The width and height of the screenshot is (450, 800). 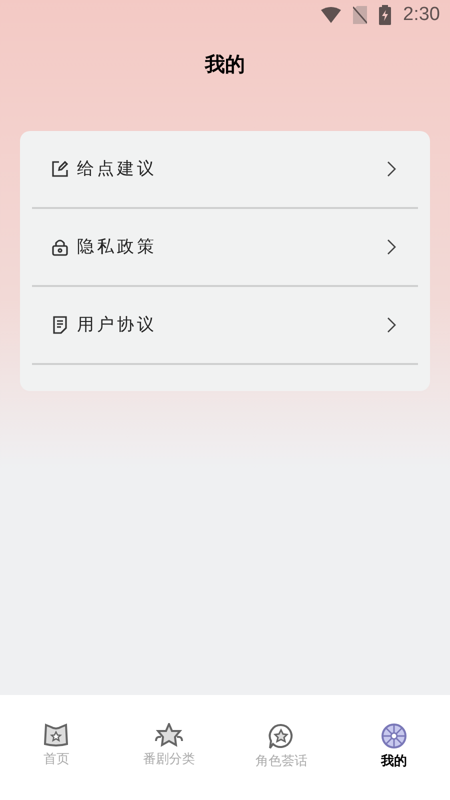 I want to click on menu-item: 给点建议, so click(x=225, y=170).